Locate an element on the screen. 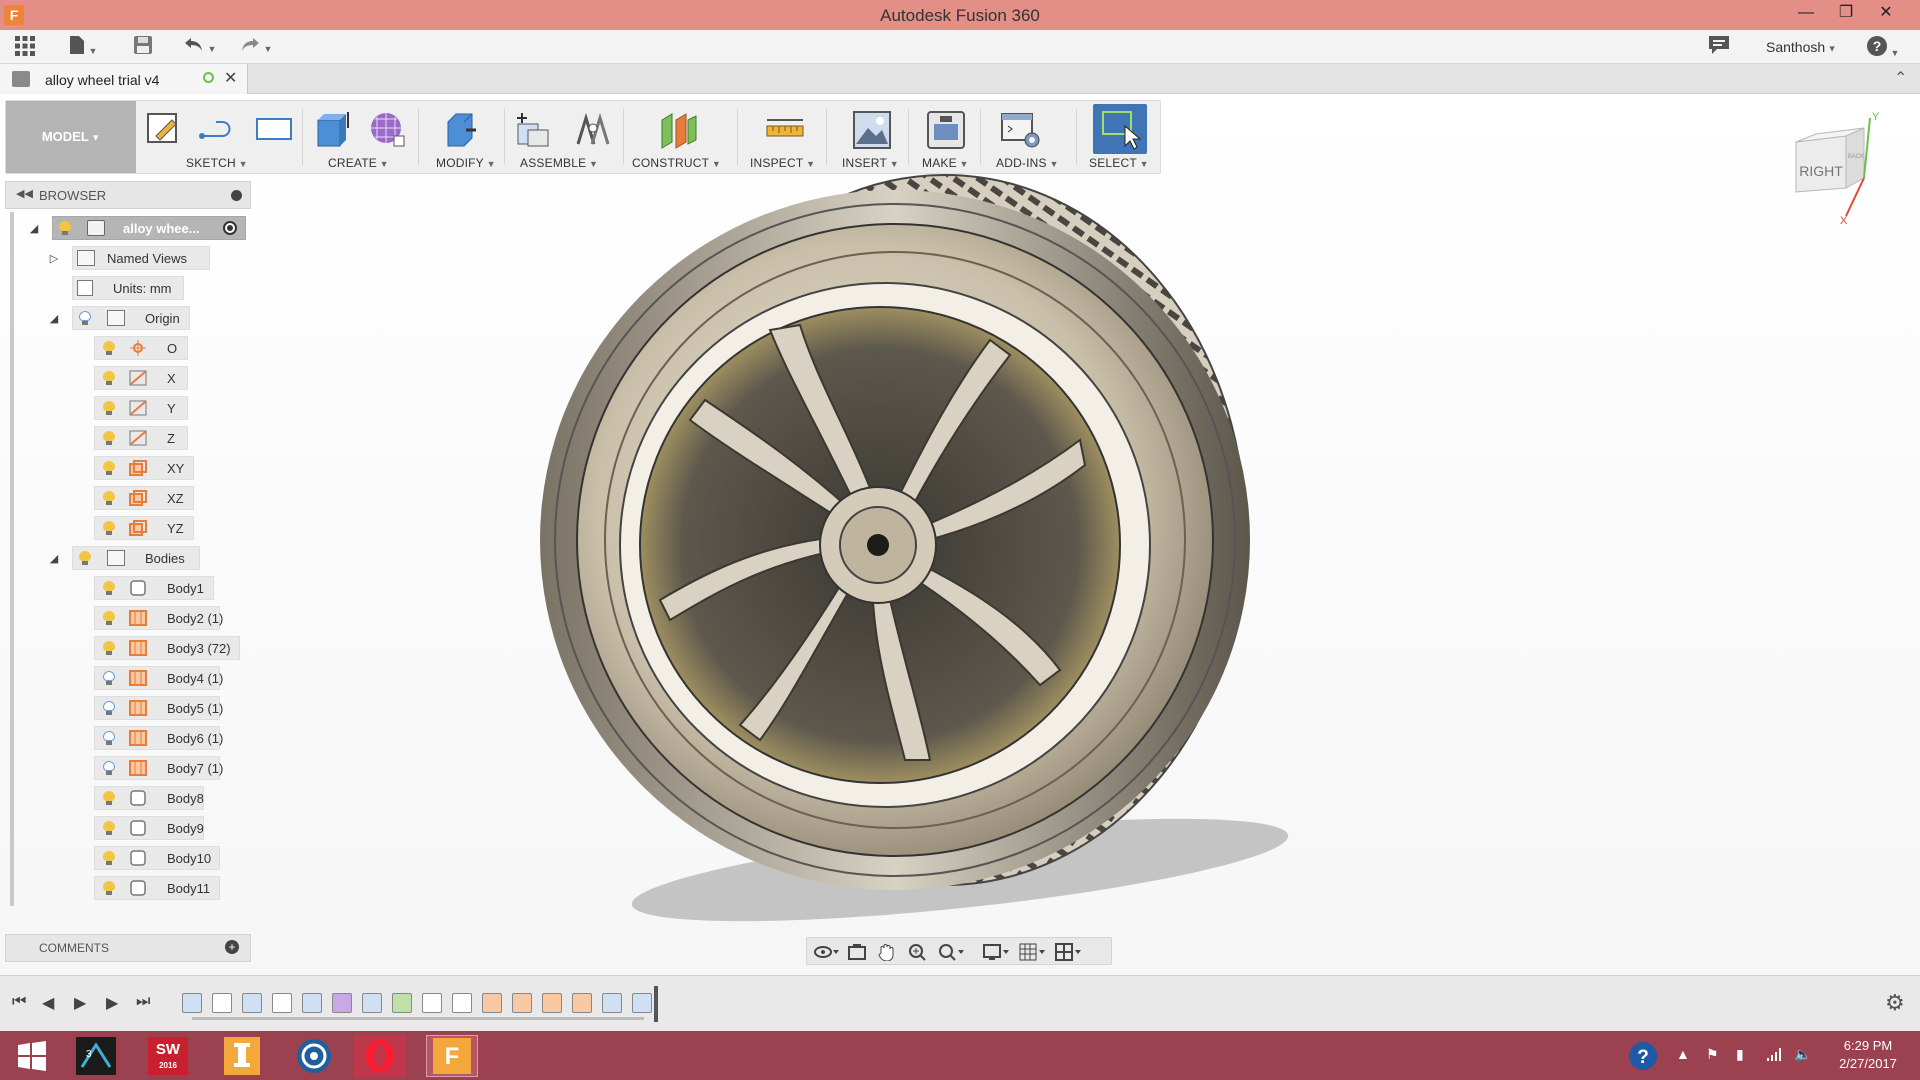 Image resolution: width=1920 pixels, height=1080 pixels. minimize-icon: — is located at coordinates (1806, 15).